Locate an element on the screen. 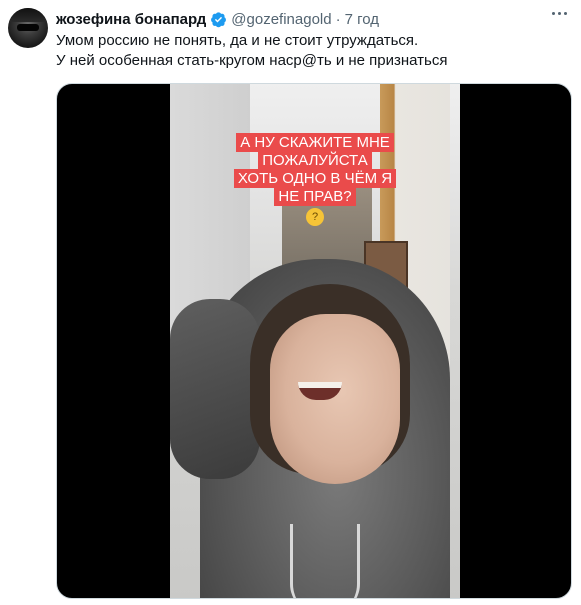  caption-line: НЕ ПРАВ? is located at coordinates (315, 196).